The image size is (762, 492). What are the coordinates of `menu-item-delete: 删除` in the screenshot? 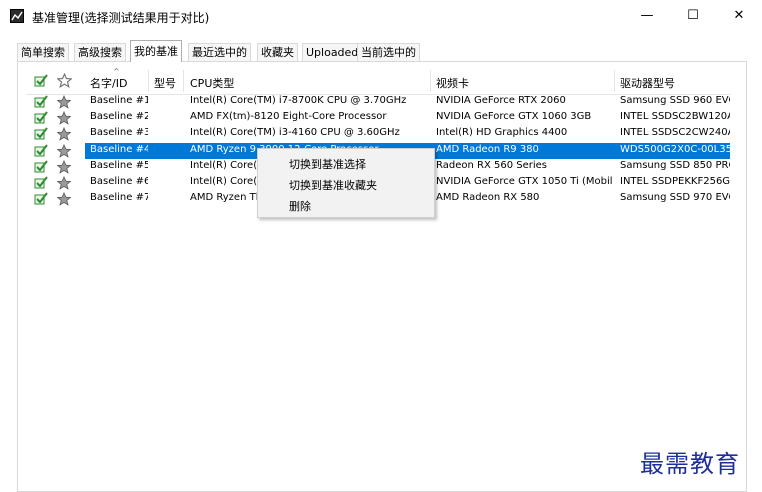 It's located at (300, 206).